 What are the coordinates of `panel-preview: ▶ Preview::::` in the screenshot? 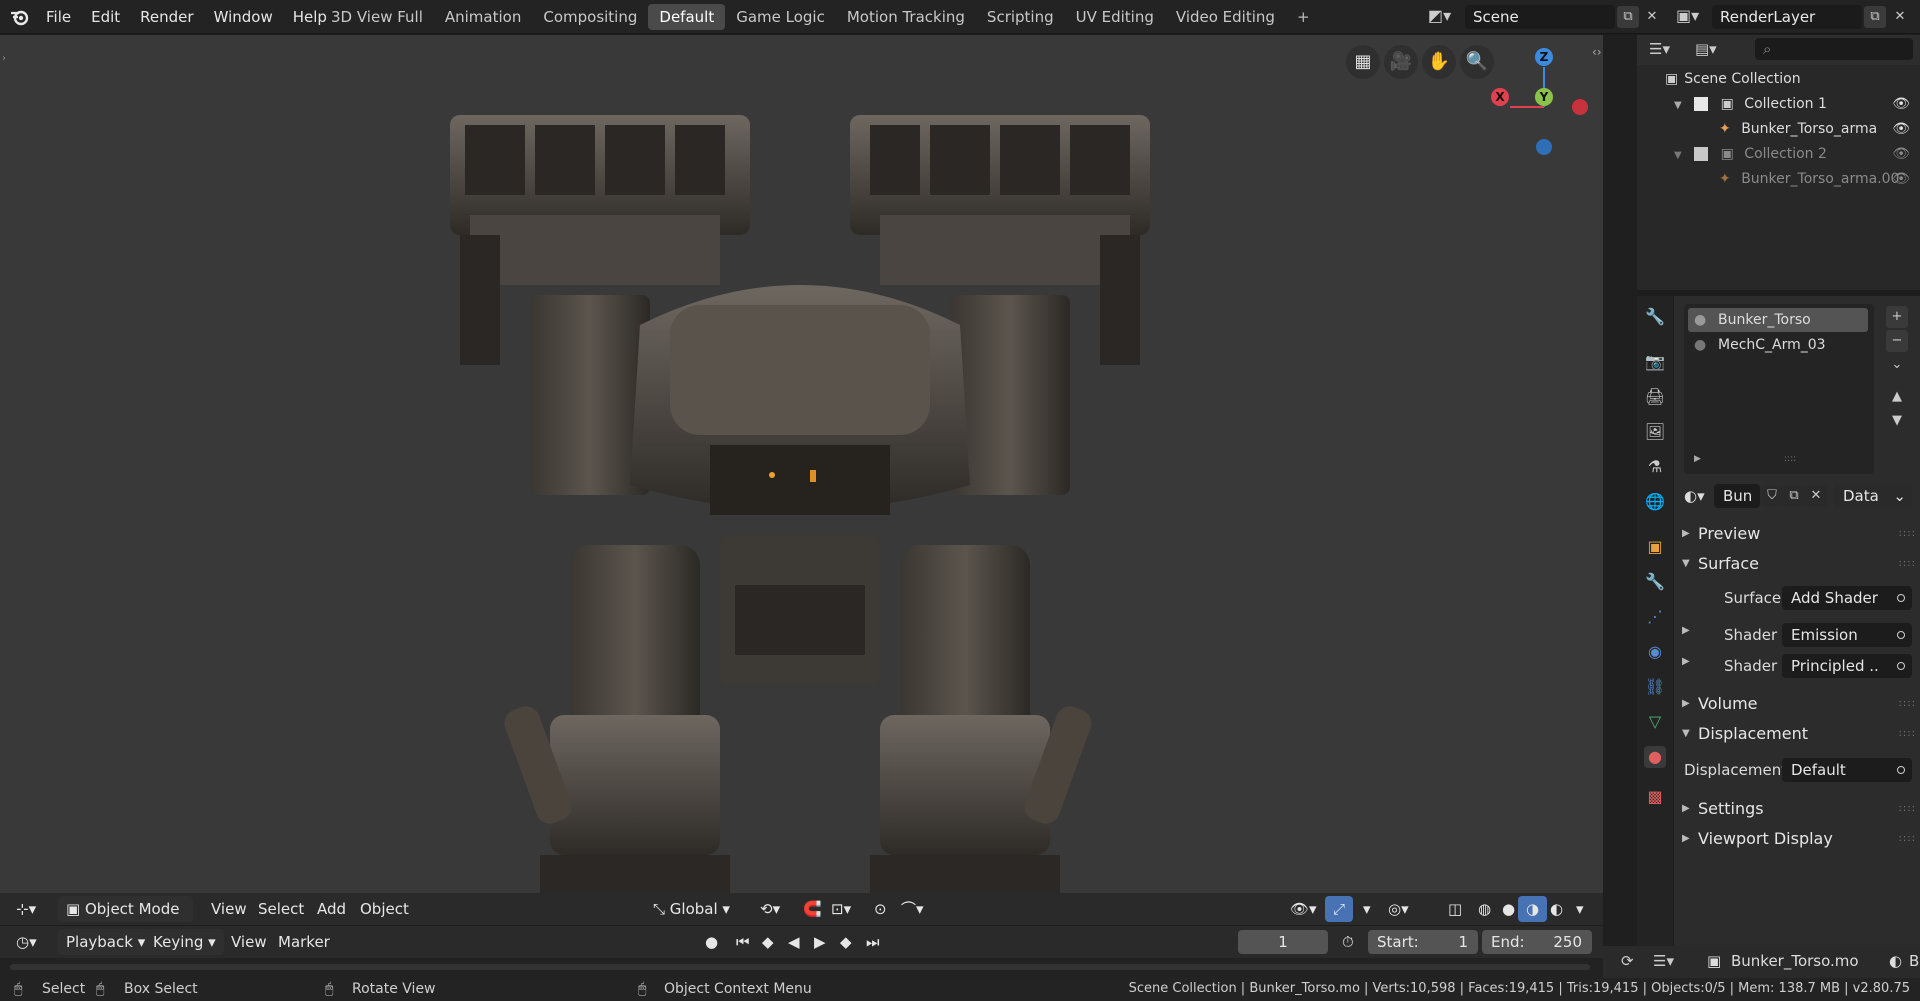 It's located at (1797, 534).